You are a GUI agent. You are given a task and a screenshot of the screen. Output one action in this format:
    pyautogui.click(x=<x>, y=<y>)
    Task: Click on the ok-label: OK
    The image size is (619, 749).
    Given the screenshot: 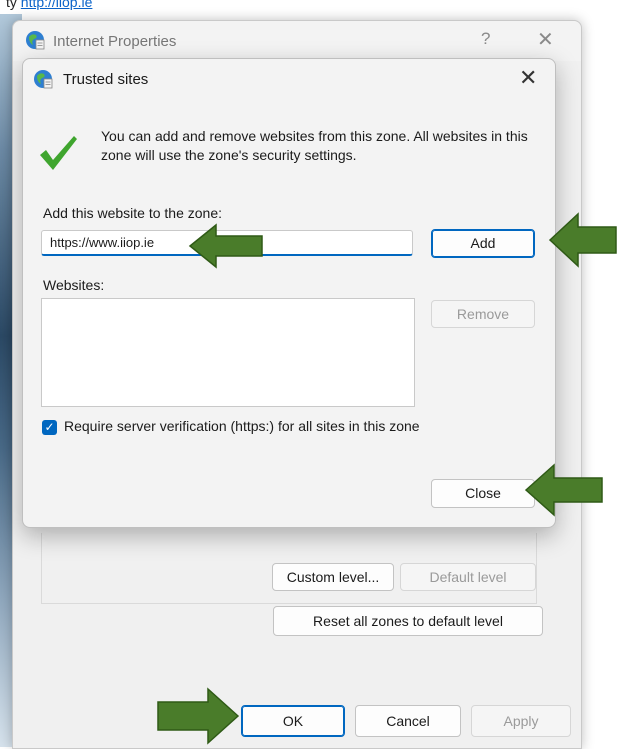 What is the action you would take?
    pyautogui.click(x=293, y=721)
    